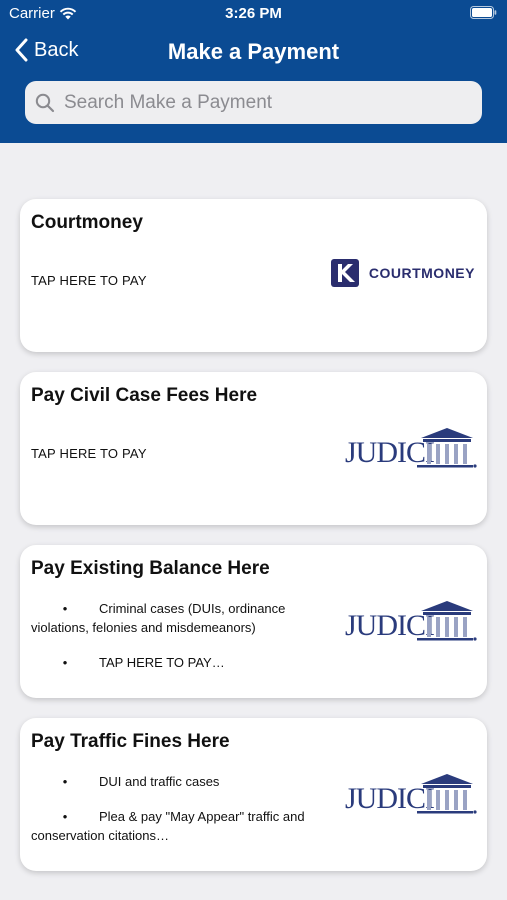 This screenshot has height=900, width=507. What do you see at coordinates (143, 627) in the screenshot?
I see `bullet-text-continued: violations, felonies and misdemeanors)` at bounding box center [143, 627].